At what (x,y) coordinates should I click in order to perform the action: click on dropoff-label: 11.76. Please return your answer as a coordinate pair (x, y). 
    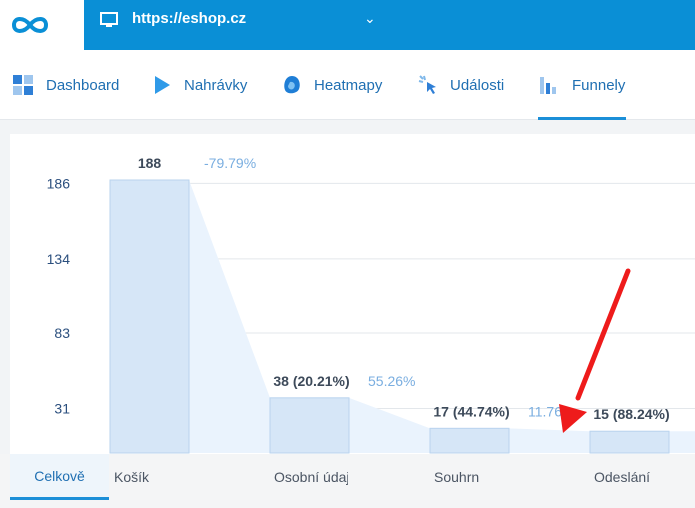
    Looking at the image, I should click on (545, 411).